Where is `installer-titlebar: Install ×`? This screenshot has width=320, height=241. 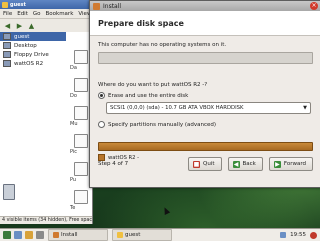
installer-titlebar: Install × is located at coordinates (205, 6).